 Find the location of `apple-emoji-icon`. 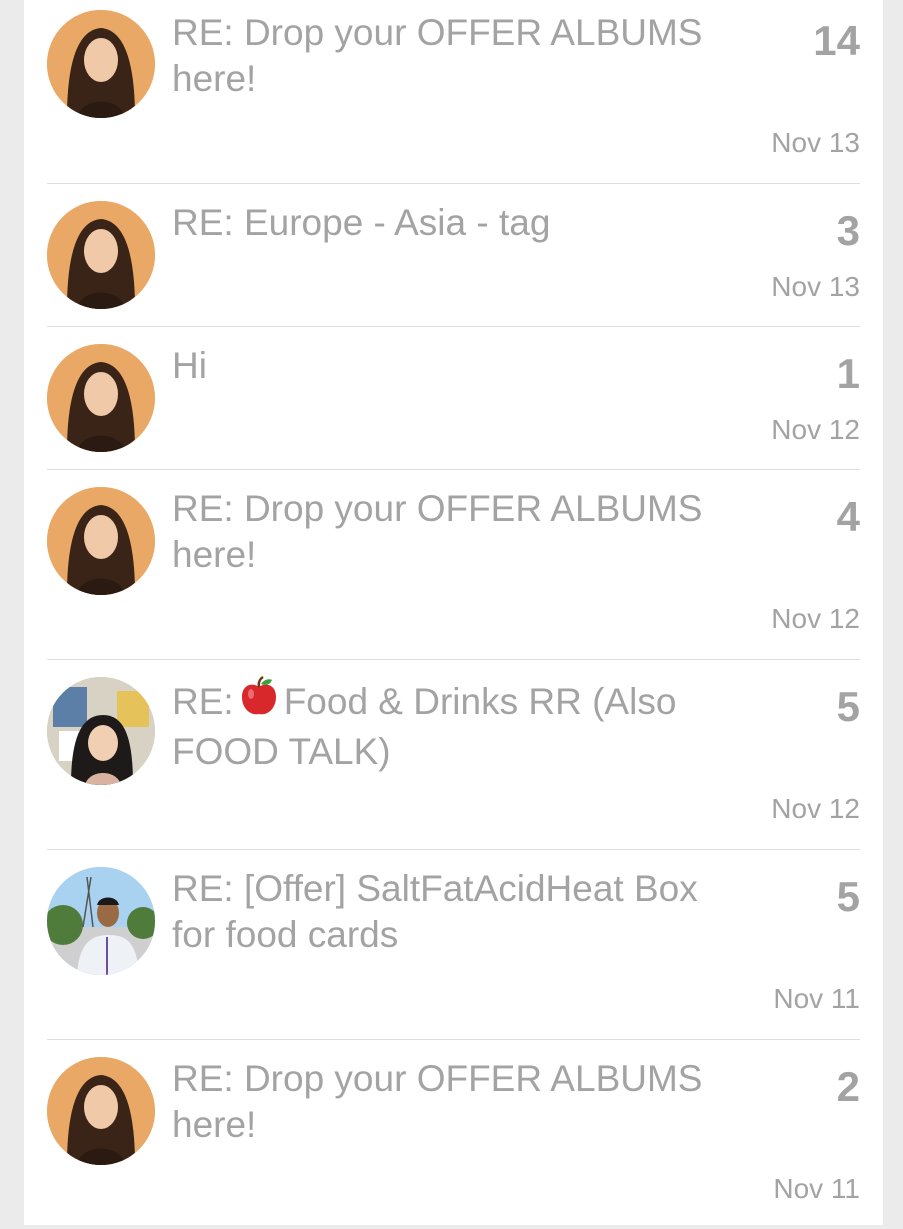

apple-emoji-icon is located at coordinates (259, 702).